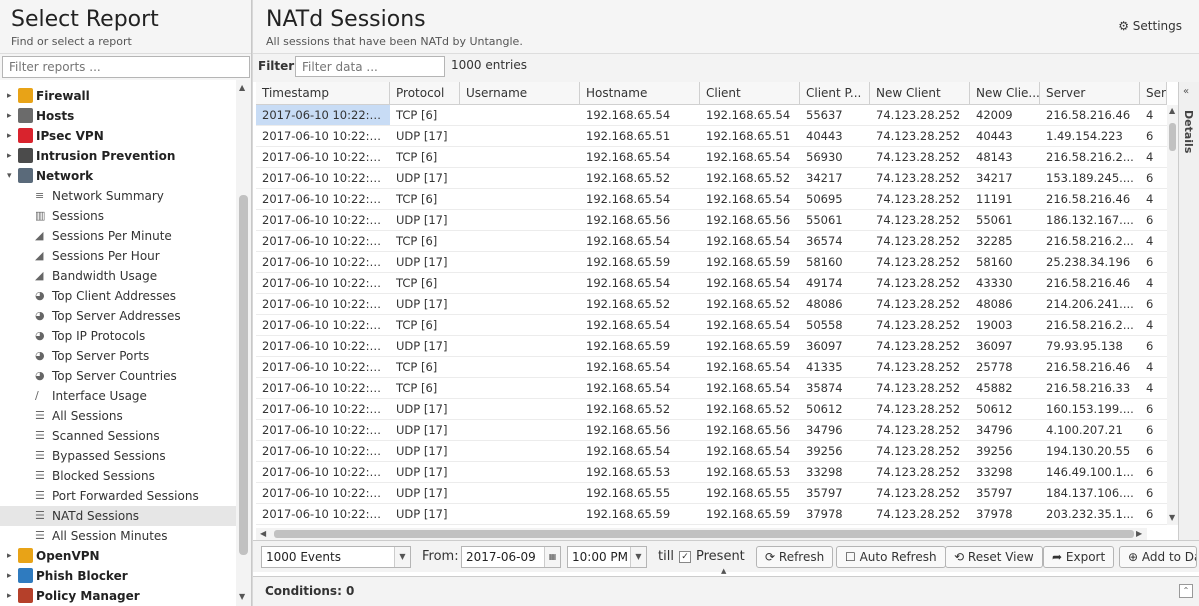 The width and height of the screenshot is (1199, 606). What do you see at coordinates (824, 220) in the screenshot?
I see `table-cell: 55061` at bounding box center [824, 220].